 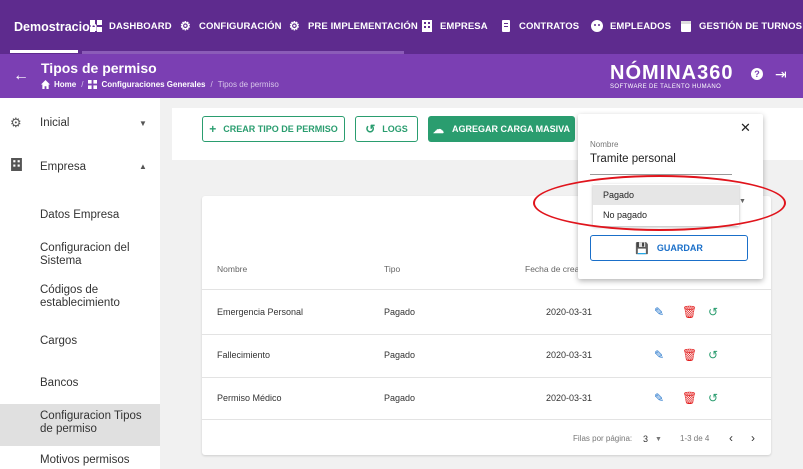 I want to click on brand-name: Demostracion, so click(x=48, y=27).